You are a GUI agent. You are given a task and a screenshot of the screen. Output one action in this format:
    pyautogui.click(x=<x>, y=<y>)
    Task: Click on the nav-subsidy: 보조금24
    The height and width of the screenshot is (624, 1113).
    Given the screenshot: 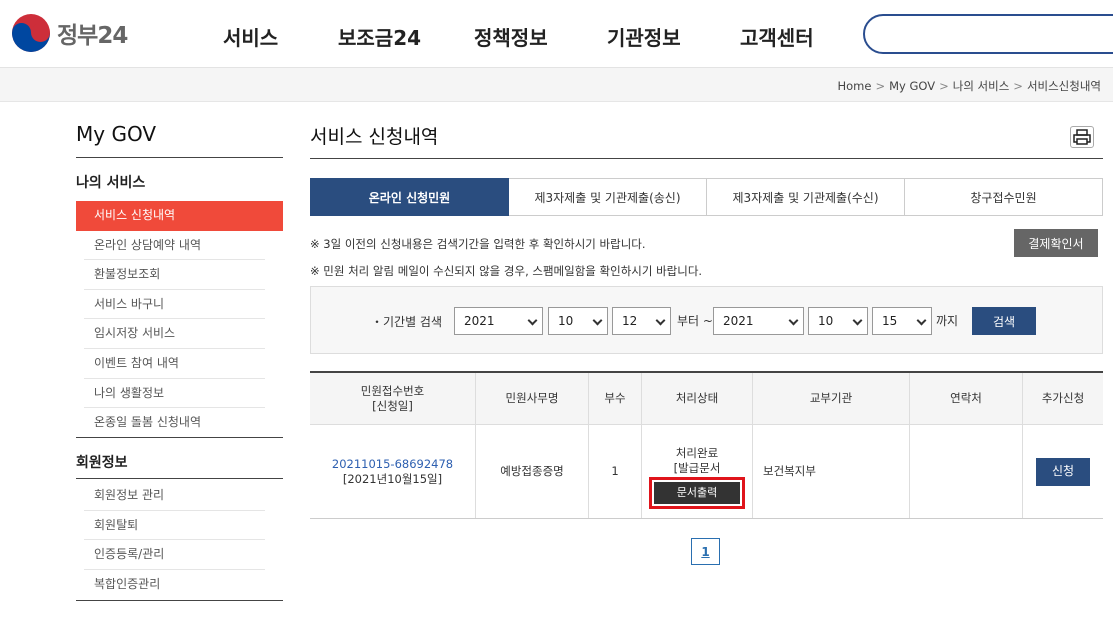 What is the action you would take?
    pyautogui.click(x=379, y=36)
    